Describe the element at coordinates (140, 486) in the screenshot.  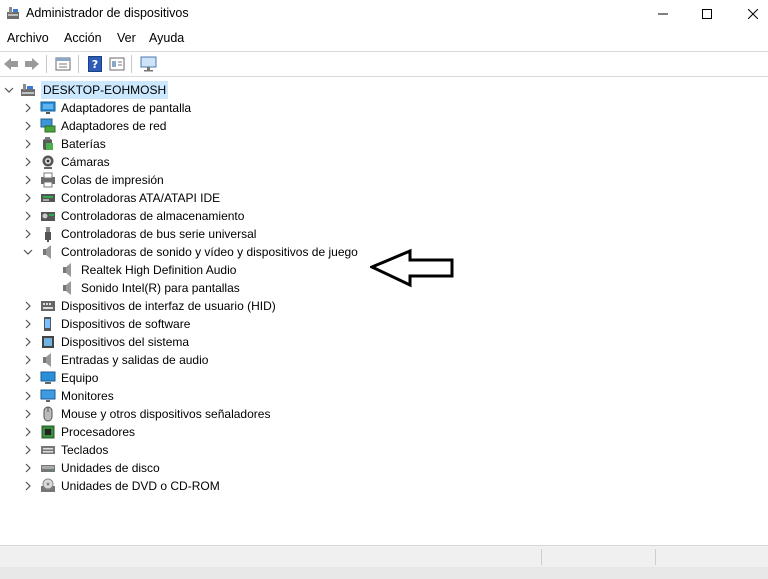
I see `tree-category-label: Unidades de DVD o CD-ROM` at that location.